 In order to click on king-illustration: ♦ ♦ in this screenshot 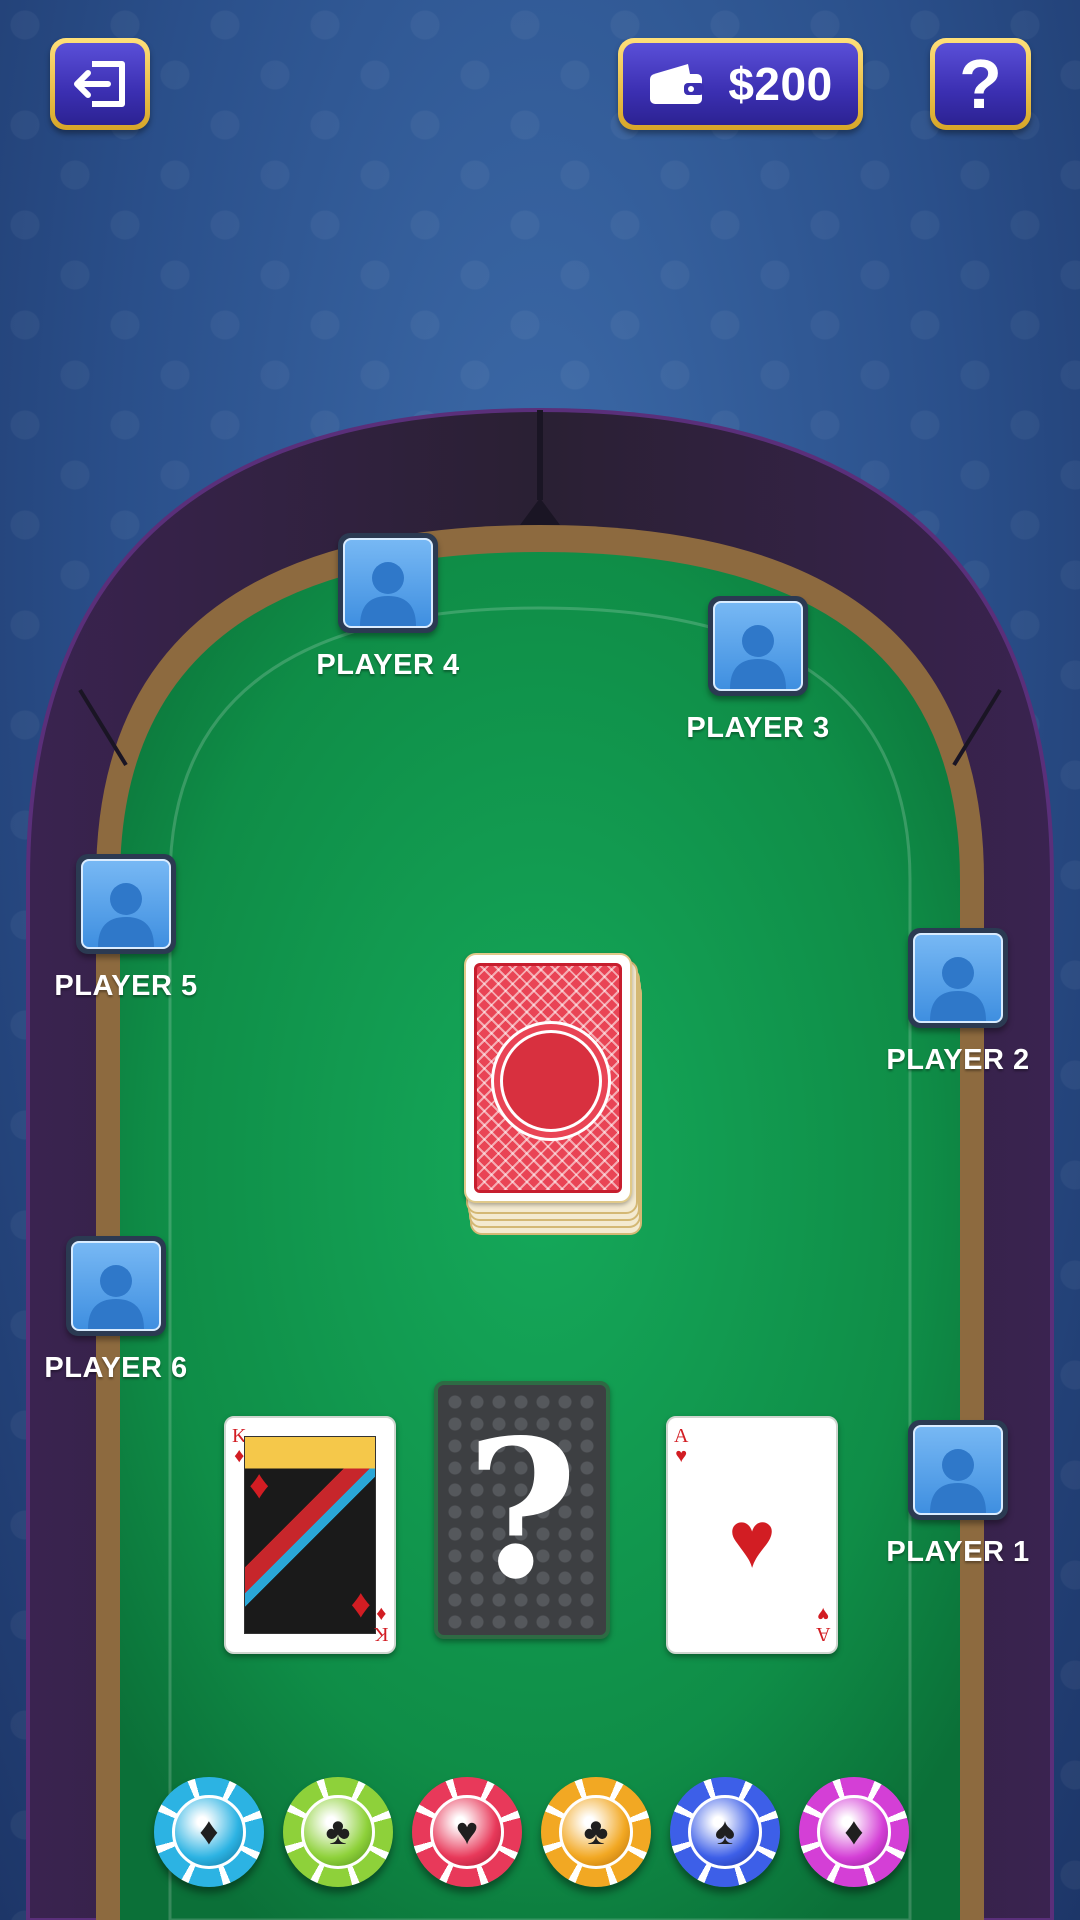, I will do `click(310, 1535)`.